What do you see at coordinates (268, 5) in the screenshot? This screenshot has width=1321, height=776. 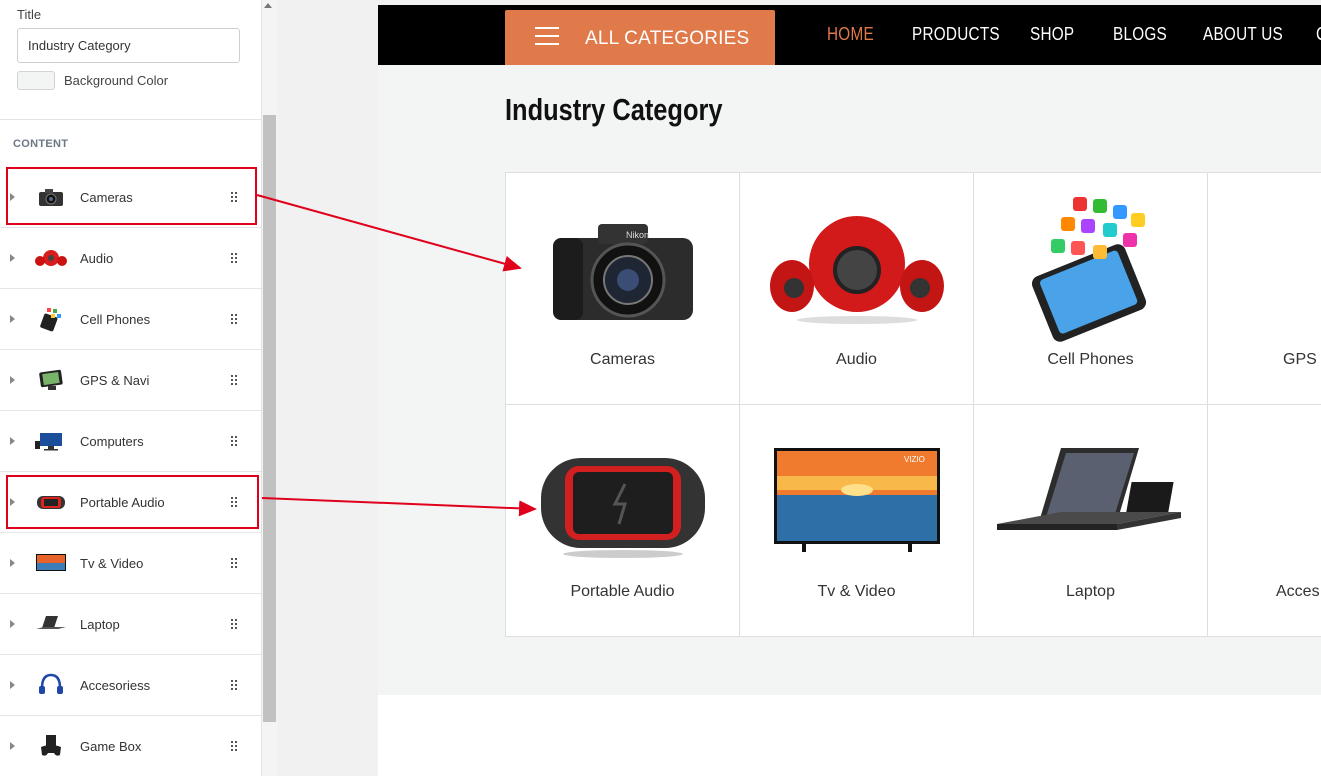 I see `scroll-up-arrow-icon` at bounding box center [268, 5].